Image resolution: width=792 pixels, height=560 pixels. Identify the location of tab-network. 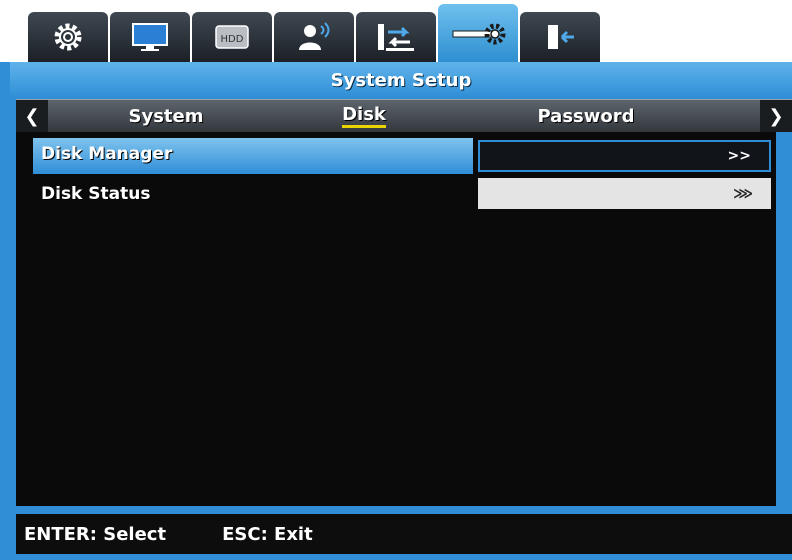
(396, 37).